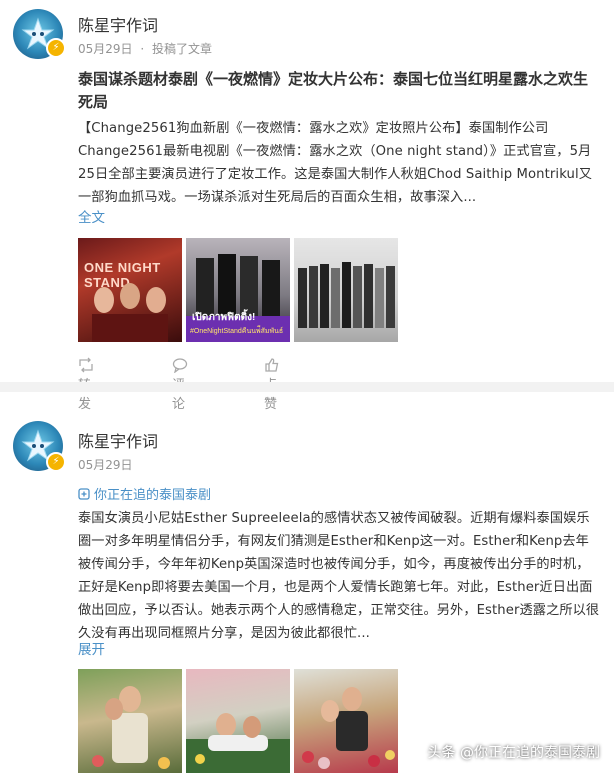  I want to click on post-meta: 05月29日, so click(107, 464).